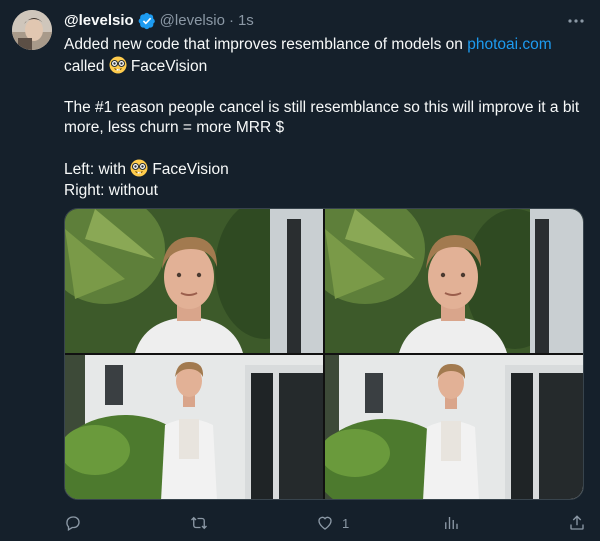  What do you see at coordinates (325, 21) in the screenshot?
I see `tweet-header: @levelsio @levelsio · 1s` at bounding box center [325, 21].